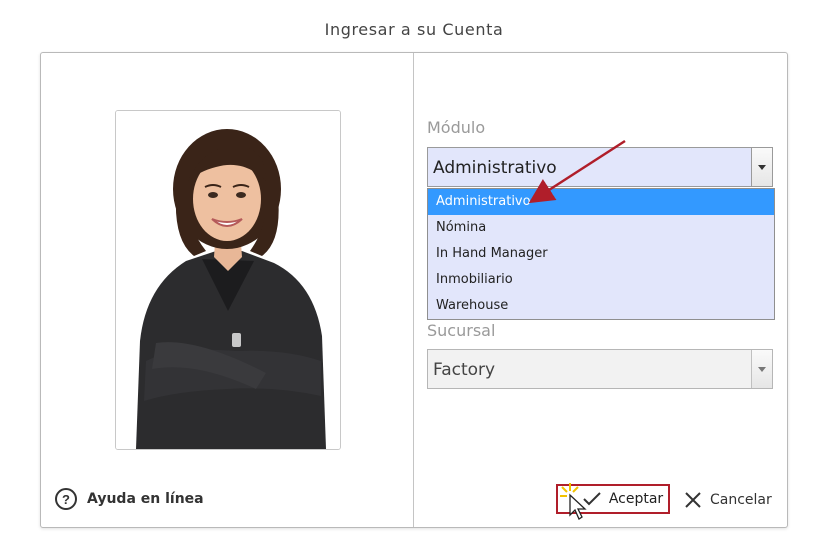 This screenshot has height=556, width=828. Describe the element at coordinates (600, 369) in the screenshot. I see `branch-select: Factory` at that location.